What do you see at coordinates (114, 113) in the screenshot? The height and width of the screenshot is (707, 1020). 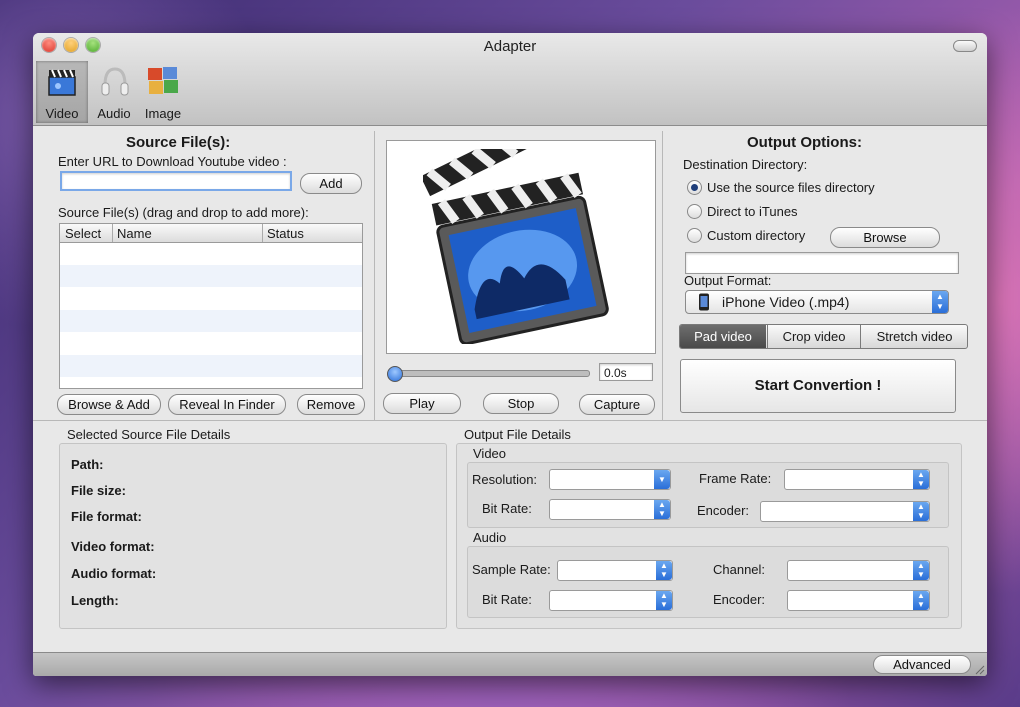 I see `toolbar-audio-label: Audio` at bounding box center [114, 113].